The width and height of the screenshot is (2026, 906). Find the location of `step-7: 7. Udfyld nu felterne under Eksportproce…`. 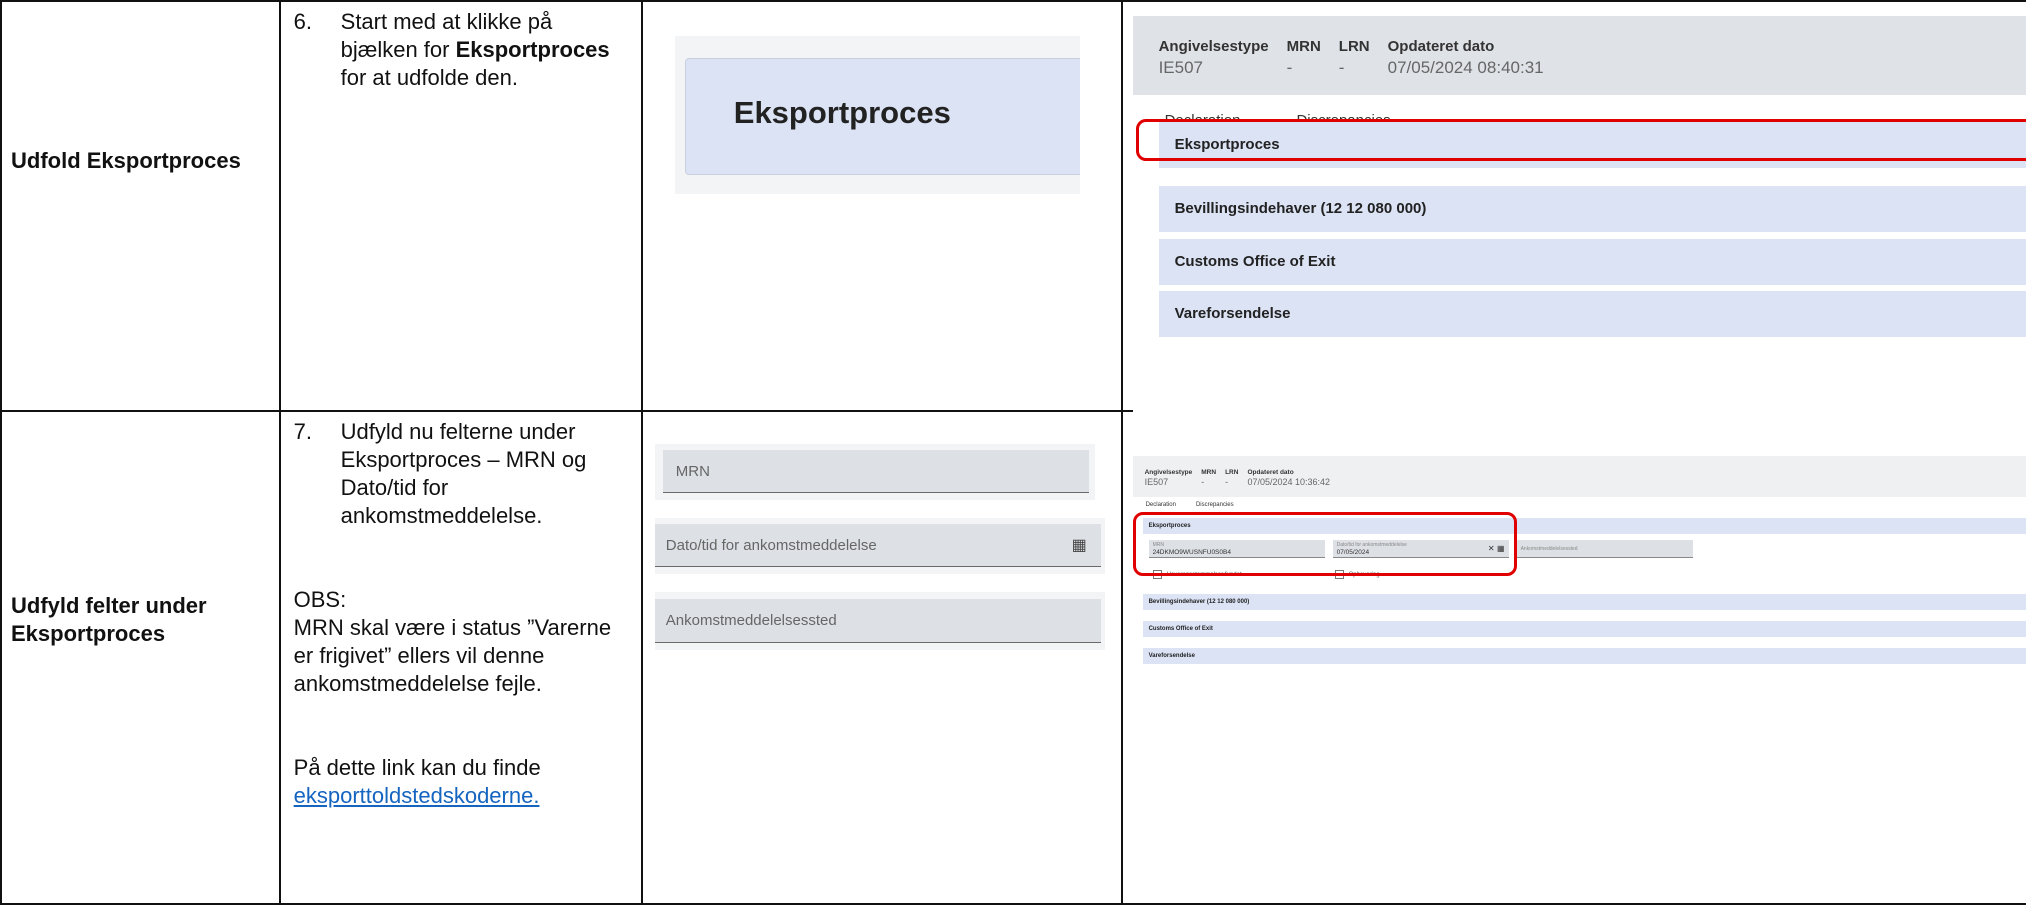

step-7: 7. Udfyld nu felterne under Eksportproce… is located at coordinates (464, 474).